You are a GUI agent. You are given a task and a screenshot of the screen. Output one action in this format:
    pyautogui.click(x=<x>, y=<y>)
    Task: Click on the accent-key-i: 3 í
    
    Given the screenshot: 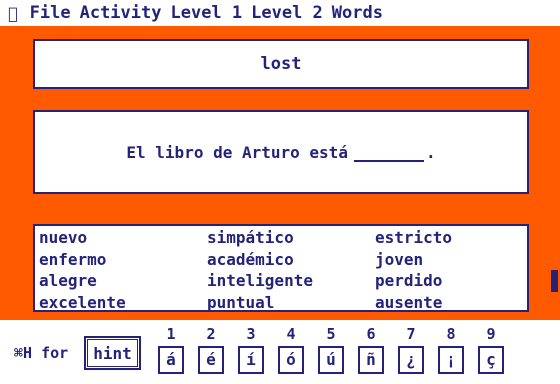 What is the action you would take?
    pyautogui.click(x=251, y=347)
    